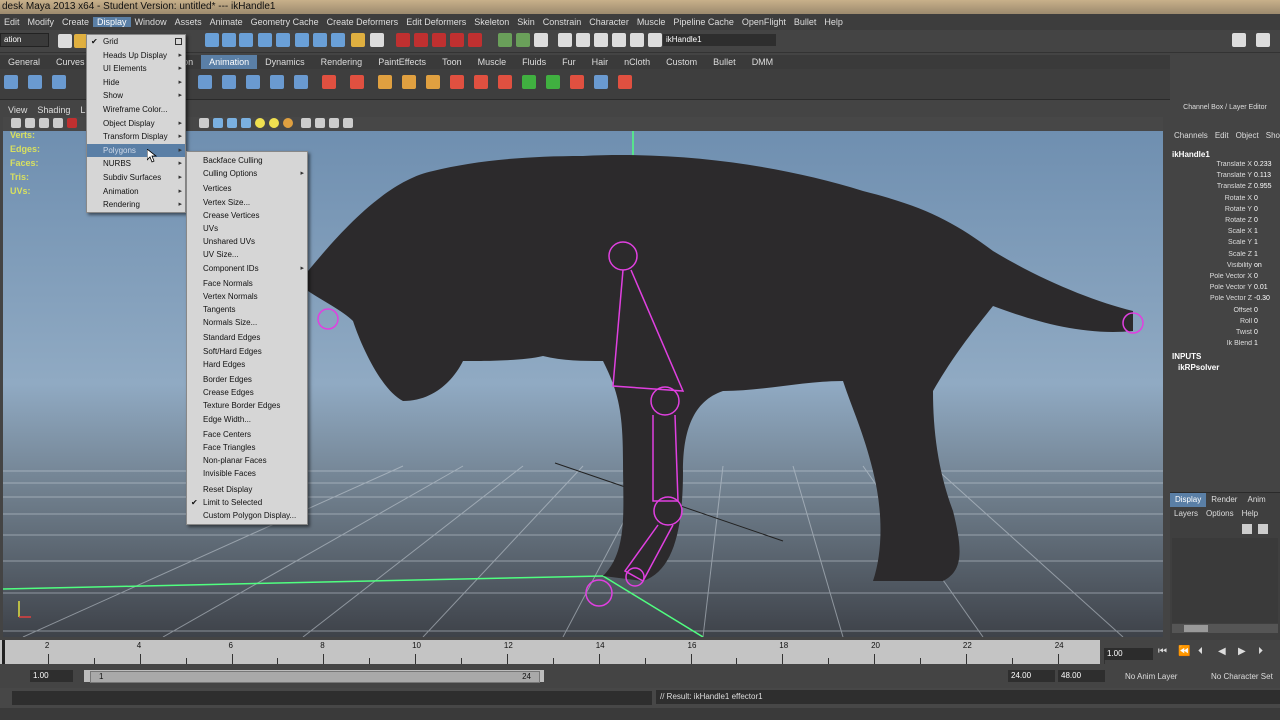  Describe the element at coordinates (136, 137) in the screenshot. I see `display-menu-item-transform-display: Transform Display ▸` at that location.